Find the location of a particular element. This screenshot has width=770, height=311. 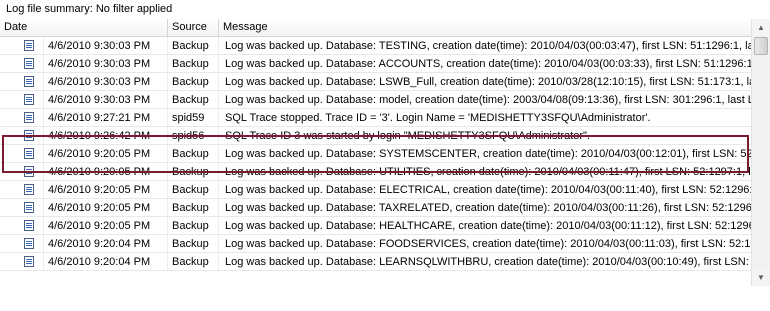

bottom-area is located at coordinates (385, 298).